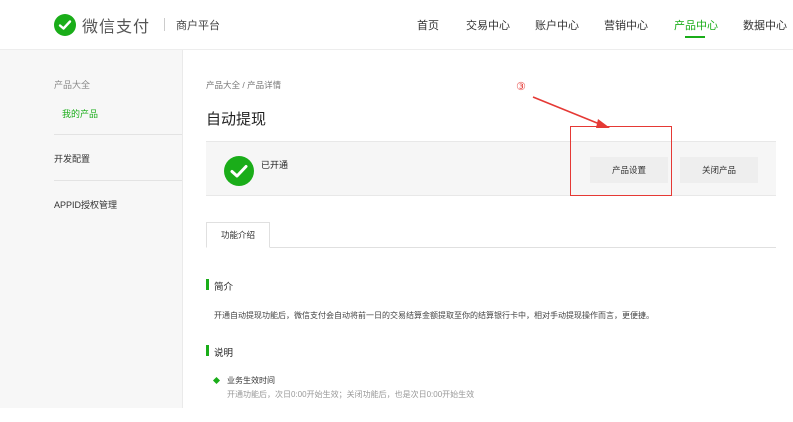  Describe the element at coordinates (65, 25) in the screenshot. I see `wechat-pay-icon` at that location.